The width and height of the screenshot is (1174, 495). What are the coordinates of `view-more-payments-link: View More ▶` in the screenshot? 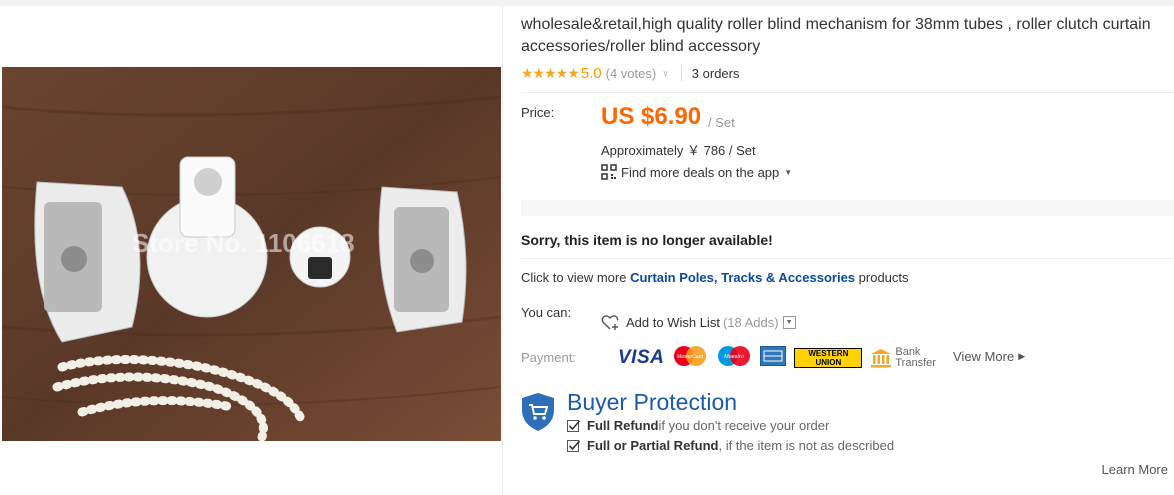 It's located at (989, 356).